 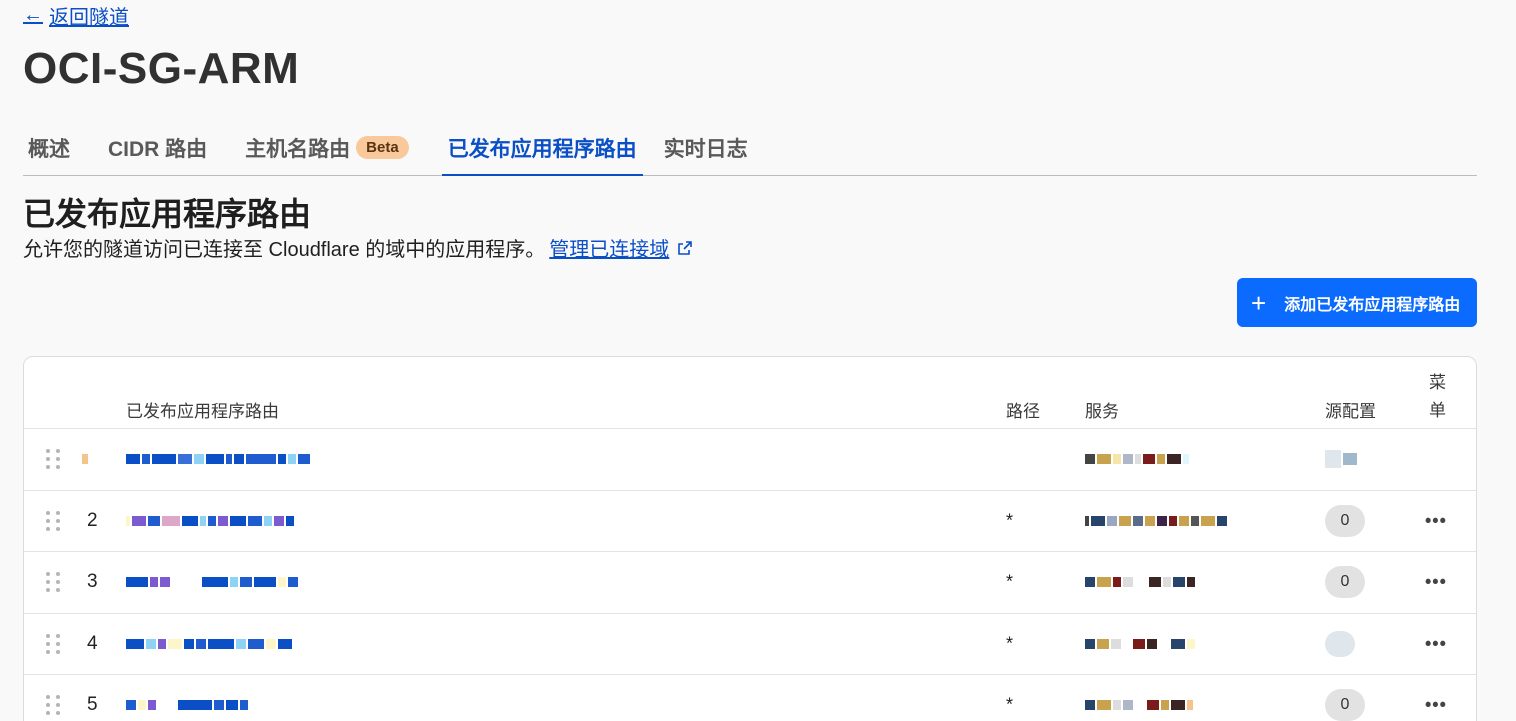 What do you see at coordinates (284, 250) in the screenshot?
I see `description-text: 允许您的隧道访问已连接至 Cloudflare 的域中的应用程序。` at bounding box center [284, 250].